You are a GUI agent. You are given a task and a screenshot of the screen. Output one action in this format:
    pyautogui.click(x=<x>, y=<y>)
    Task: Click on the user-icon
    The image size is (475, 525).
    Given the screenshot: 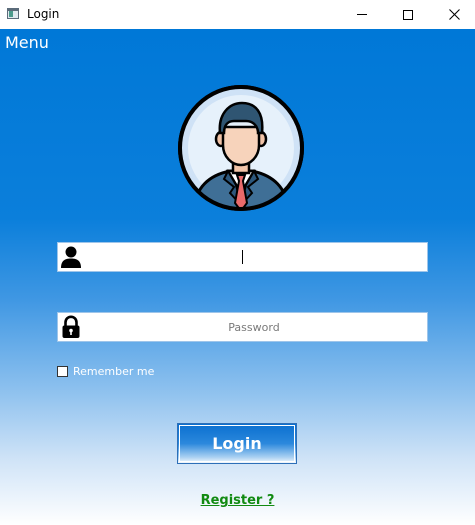 What is the action you would take?
    pyautogui.click(x=71, y=257)
    